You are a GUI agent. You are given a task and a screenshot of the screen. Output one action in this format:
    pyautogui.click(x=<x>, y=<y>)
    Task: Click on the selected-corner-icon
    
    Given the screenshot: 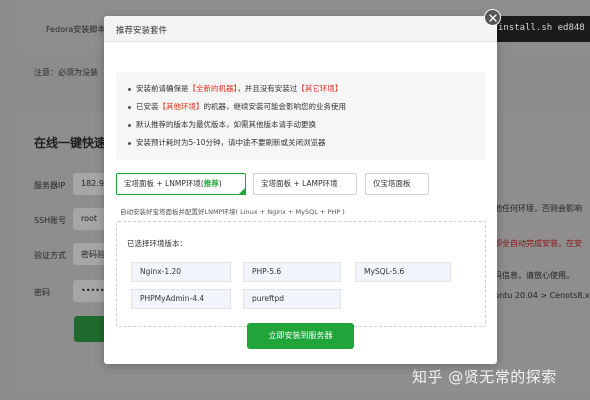 What is the action you would take?
    pyautogui.click(x=242, y=191)
    